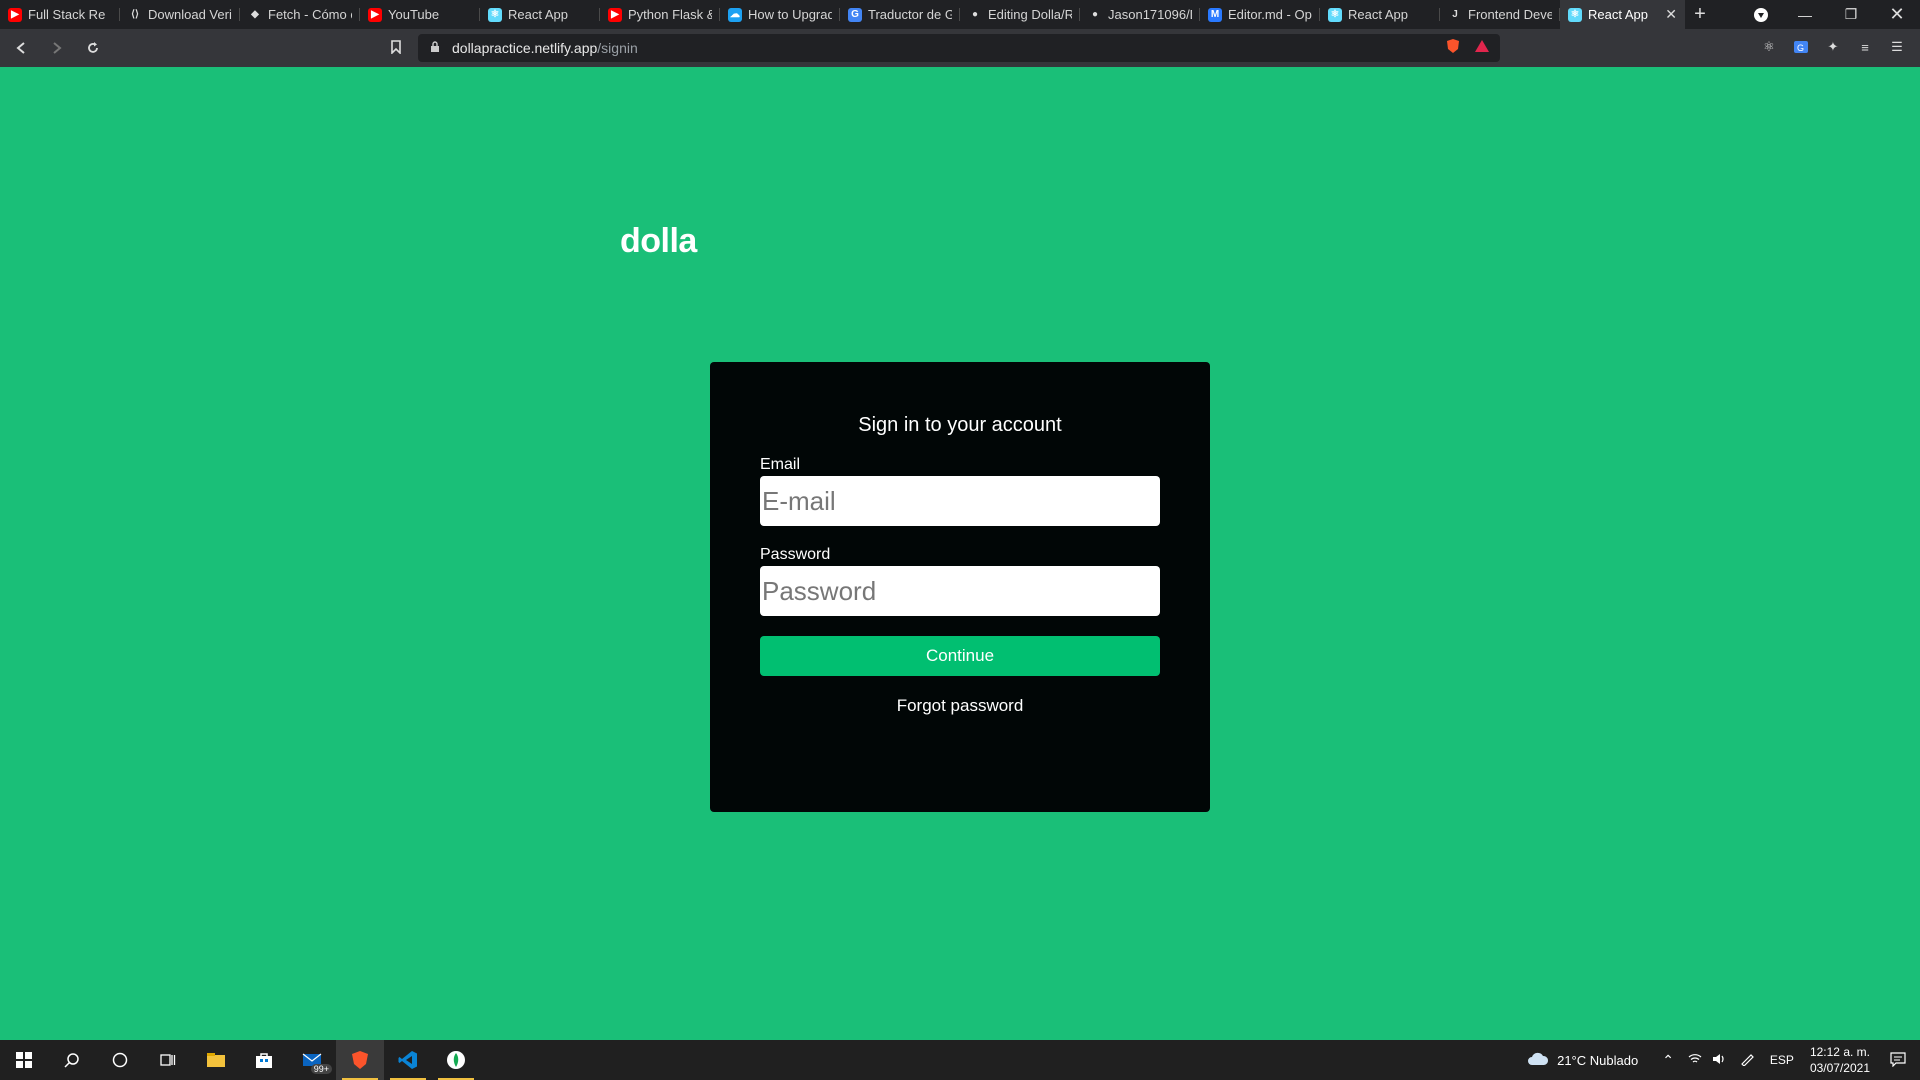 This screenshot has width=1920, height=1080. I want to click on browser-tab: ● Jason171096/D, so click(1140, 14).